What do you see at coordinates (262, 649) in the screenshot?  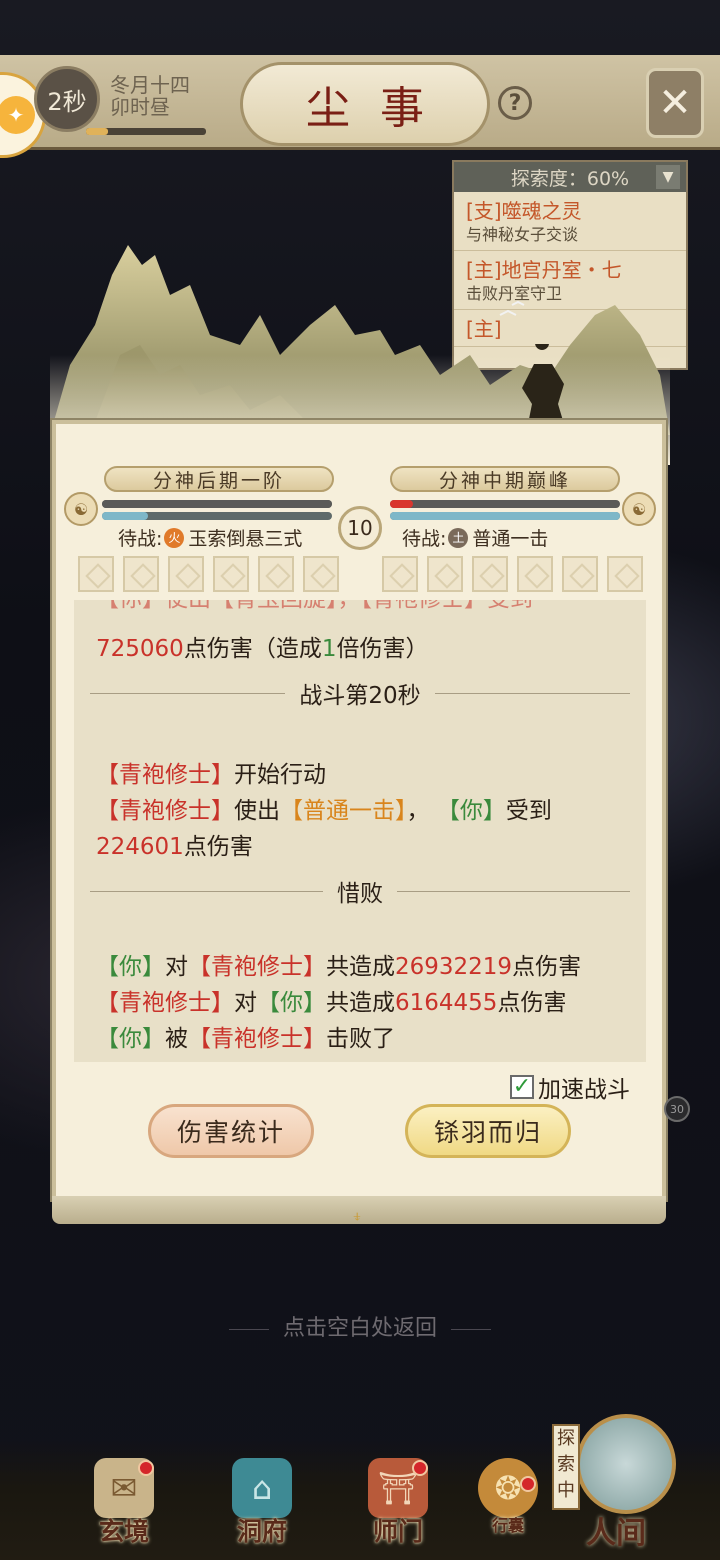 I see `log-line: 725060点伤害（造成1倍伤害）` at bounding box center [262, 649].